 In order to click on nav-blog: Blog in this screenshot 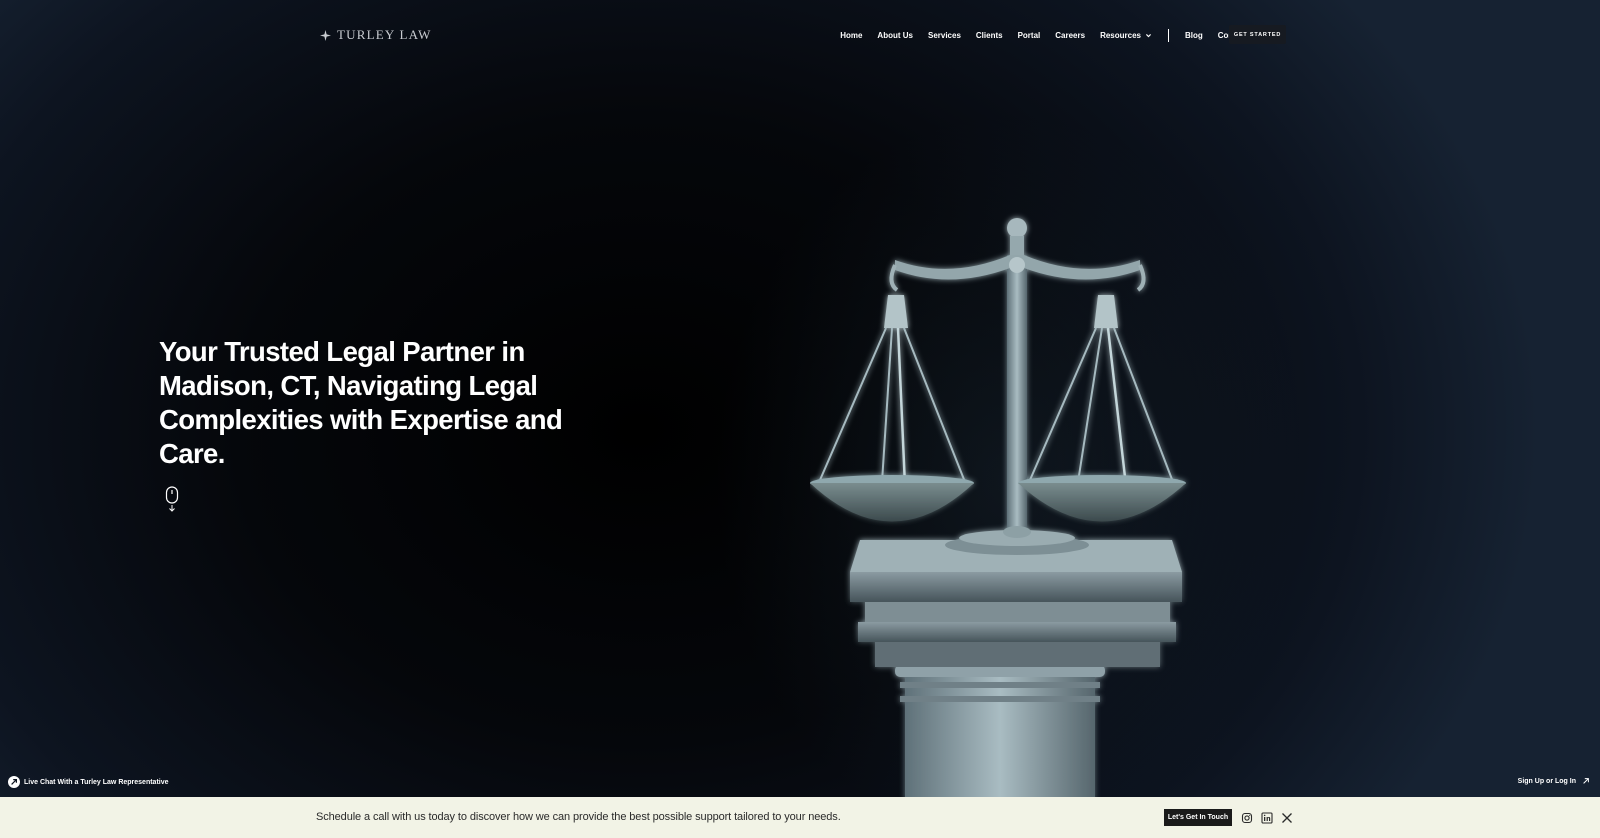, I will do `click(1194, 35)`.